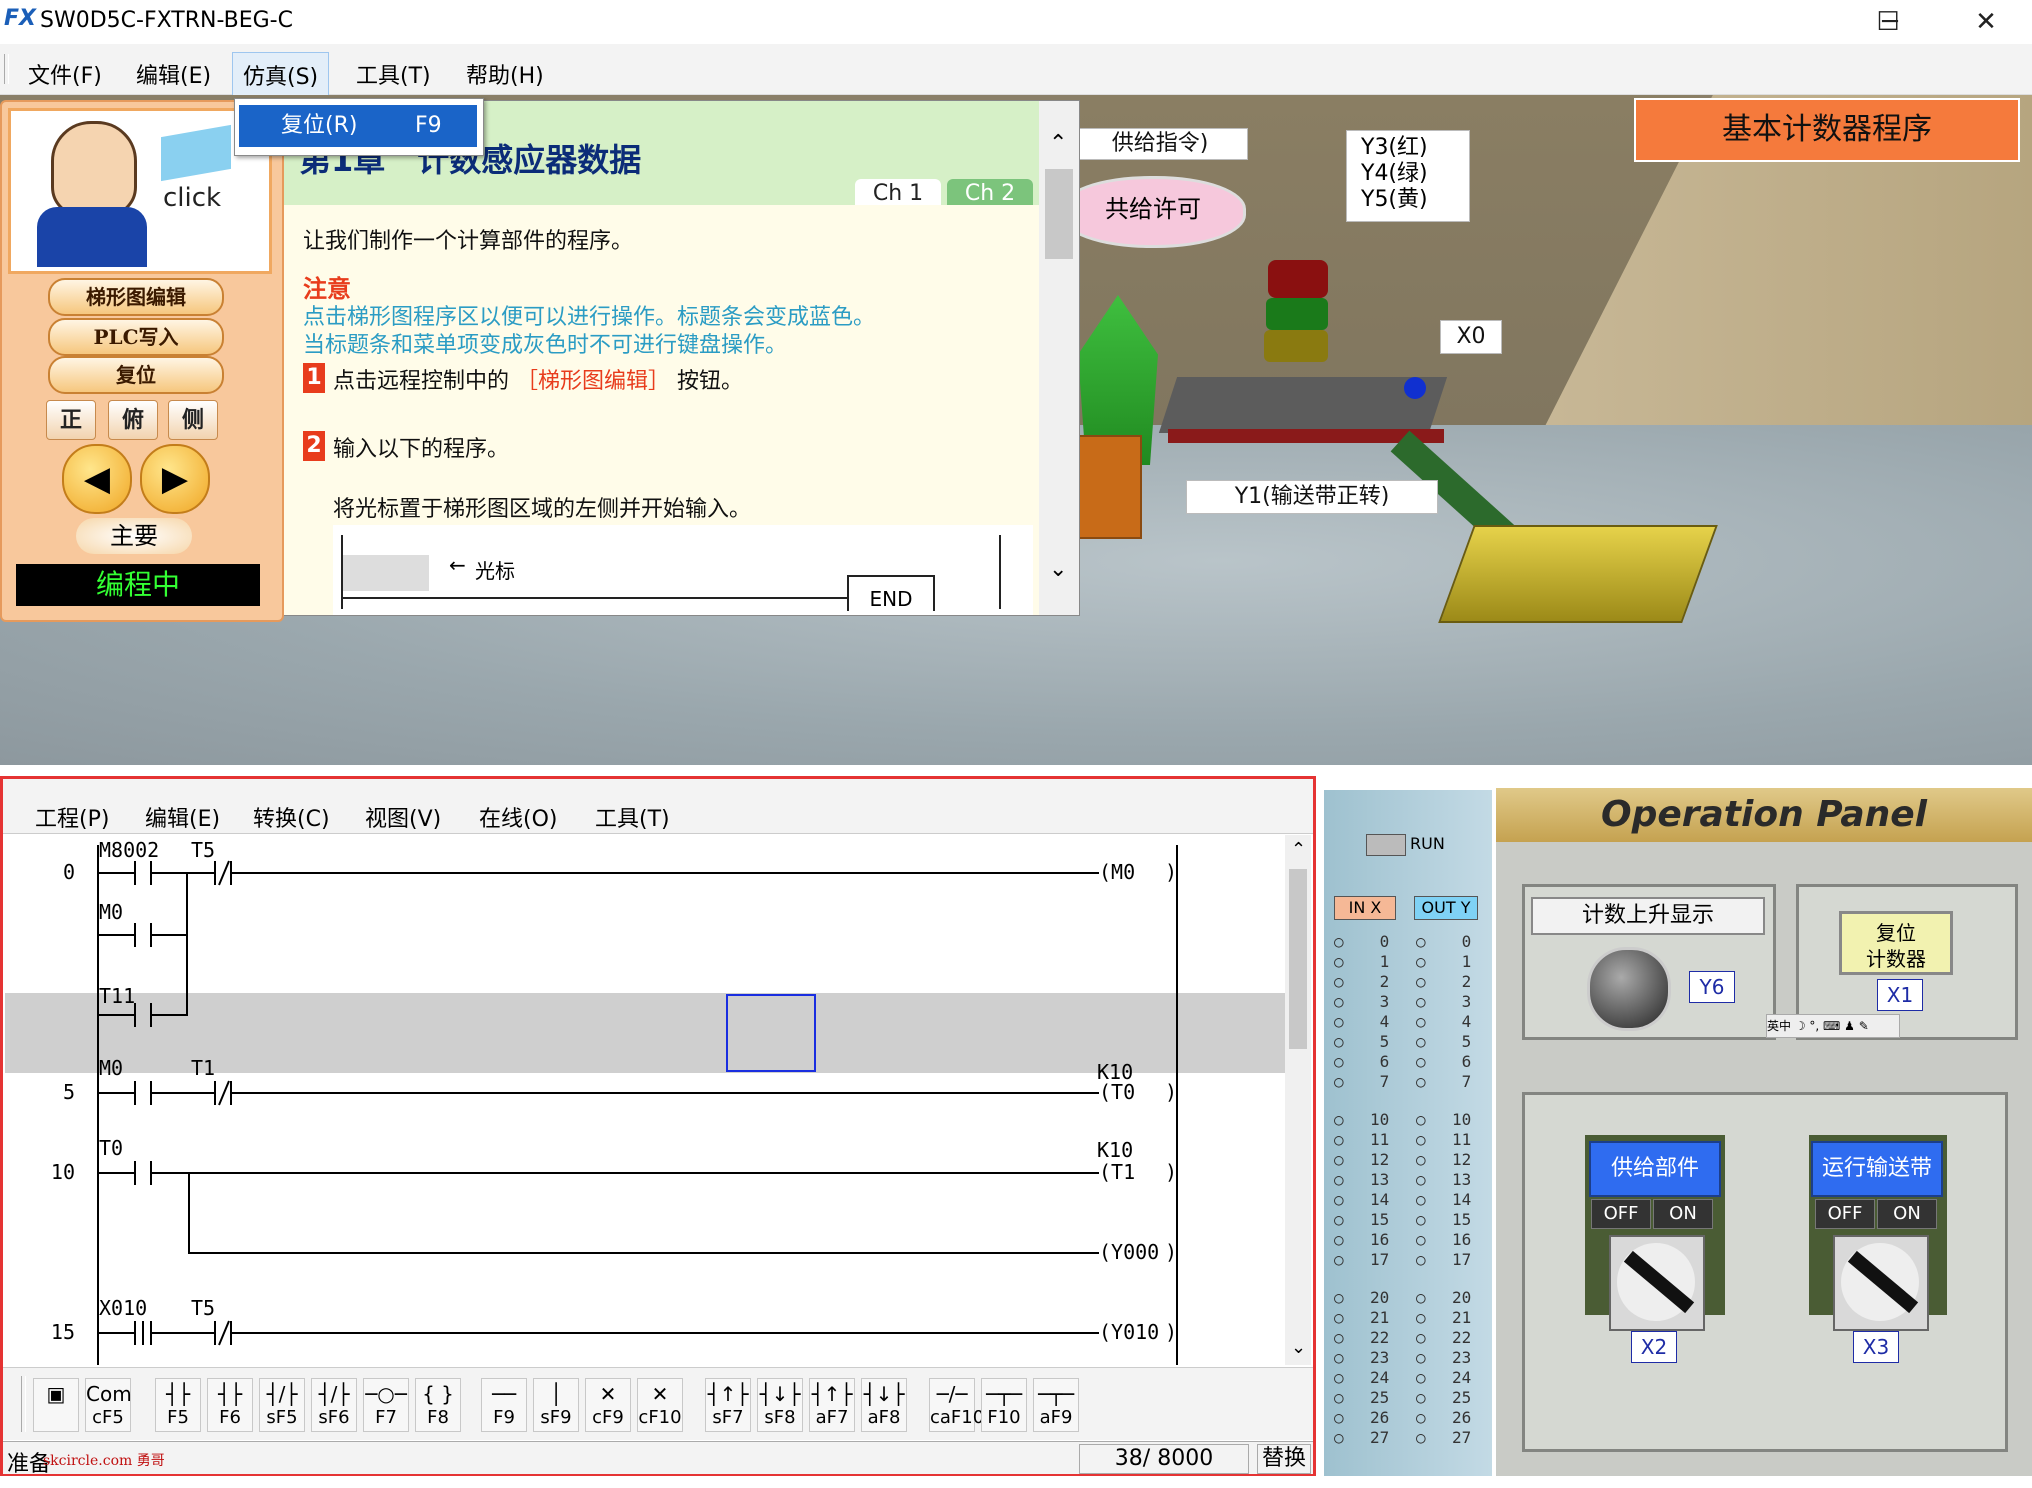 The height and width of the screenshot is (1488, 2032). I want to click on output-number: 10, so click(1462, 1119).